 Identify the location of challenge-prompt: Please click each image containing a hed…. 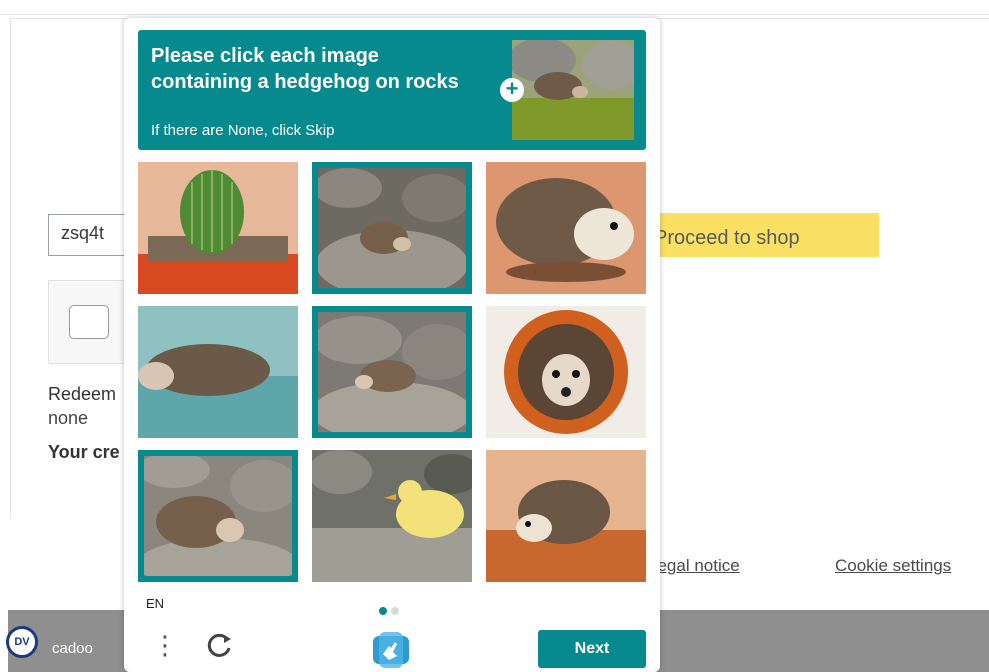
(392, 90).